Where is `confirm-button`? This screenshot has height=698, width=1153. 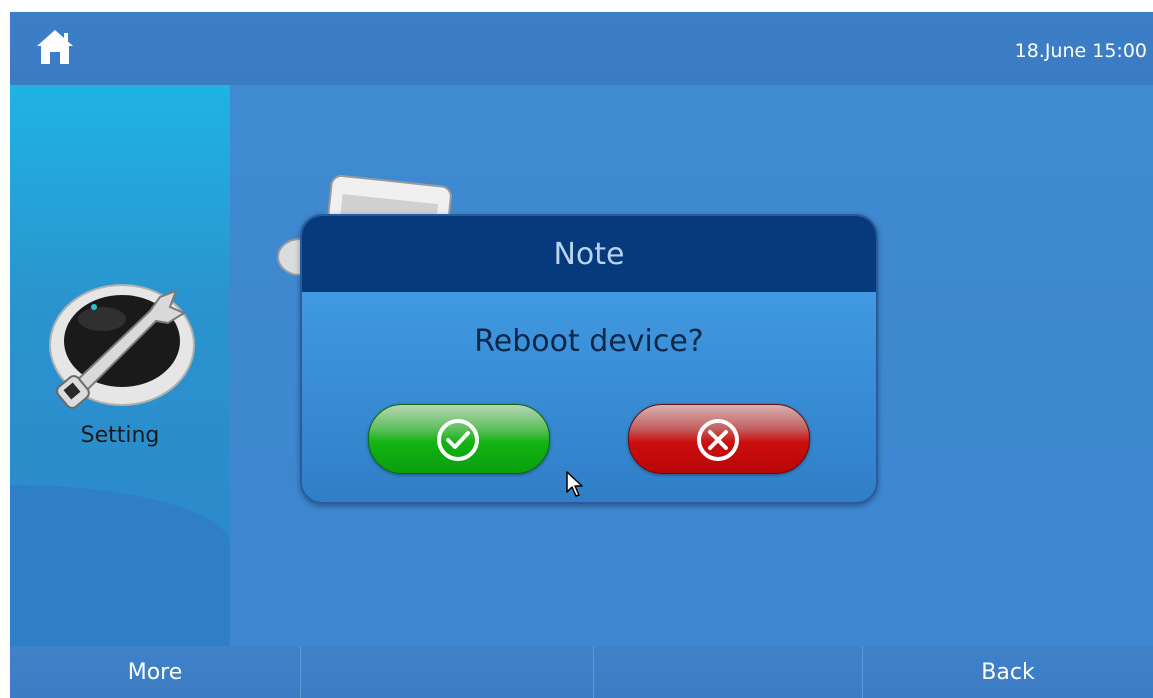
confirm-button is located at coordinates (459, 439).